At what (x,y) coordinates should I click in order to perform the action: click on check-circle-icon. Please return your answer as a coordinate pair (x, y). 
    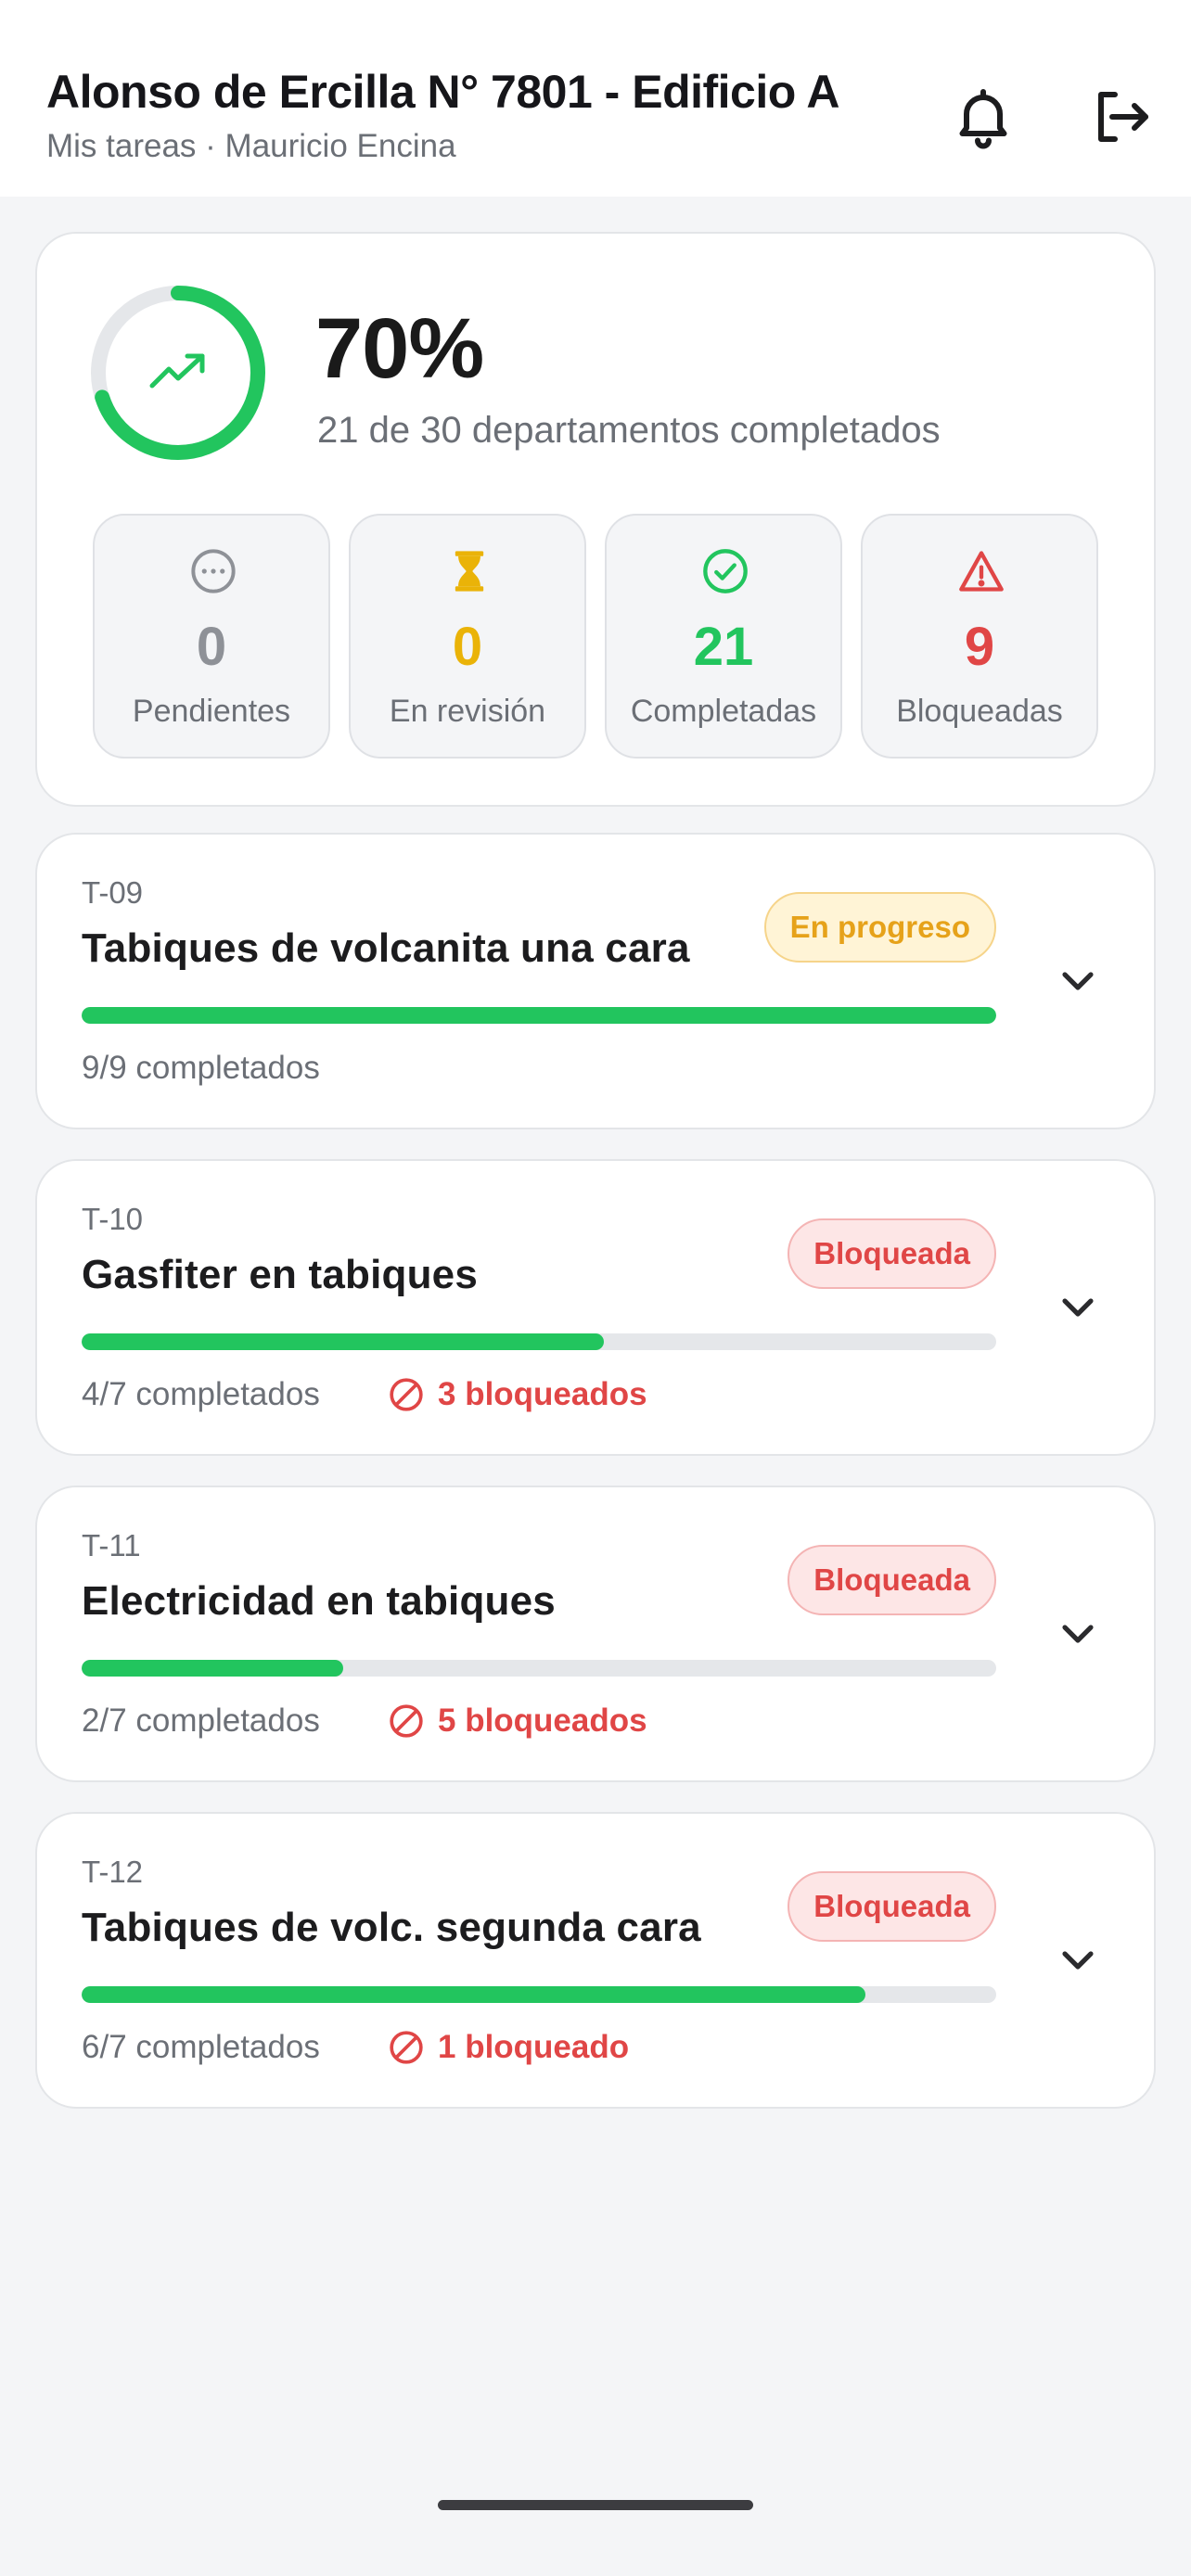
    Looking at the image, I should click on (725, 571).